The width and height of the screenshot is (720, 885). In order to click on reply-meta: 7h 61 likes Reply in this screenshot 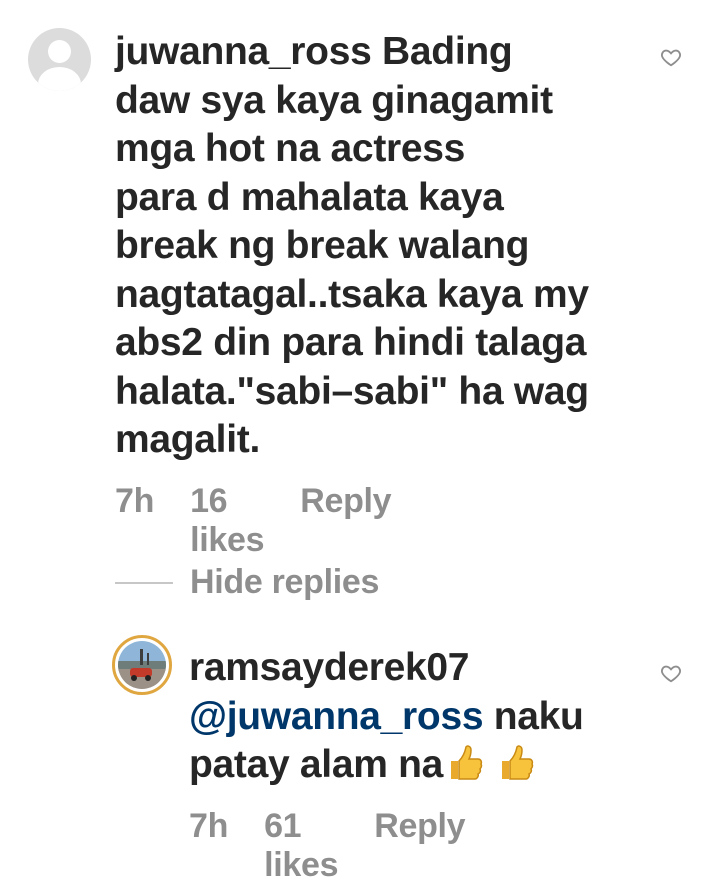, I will do `click(327, 846)`.